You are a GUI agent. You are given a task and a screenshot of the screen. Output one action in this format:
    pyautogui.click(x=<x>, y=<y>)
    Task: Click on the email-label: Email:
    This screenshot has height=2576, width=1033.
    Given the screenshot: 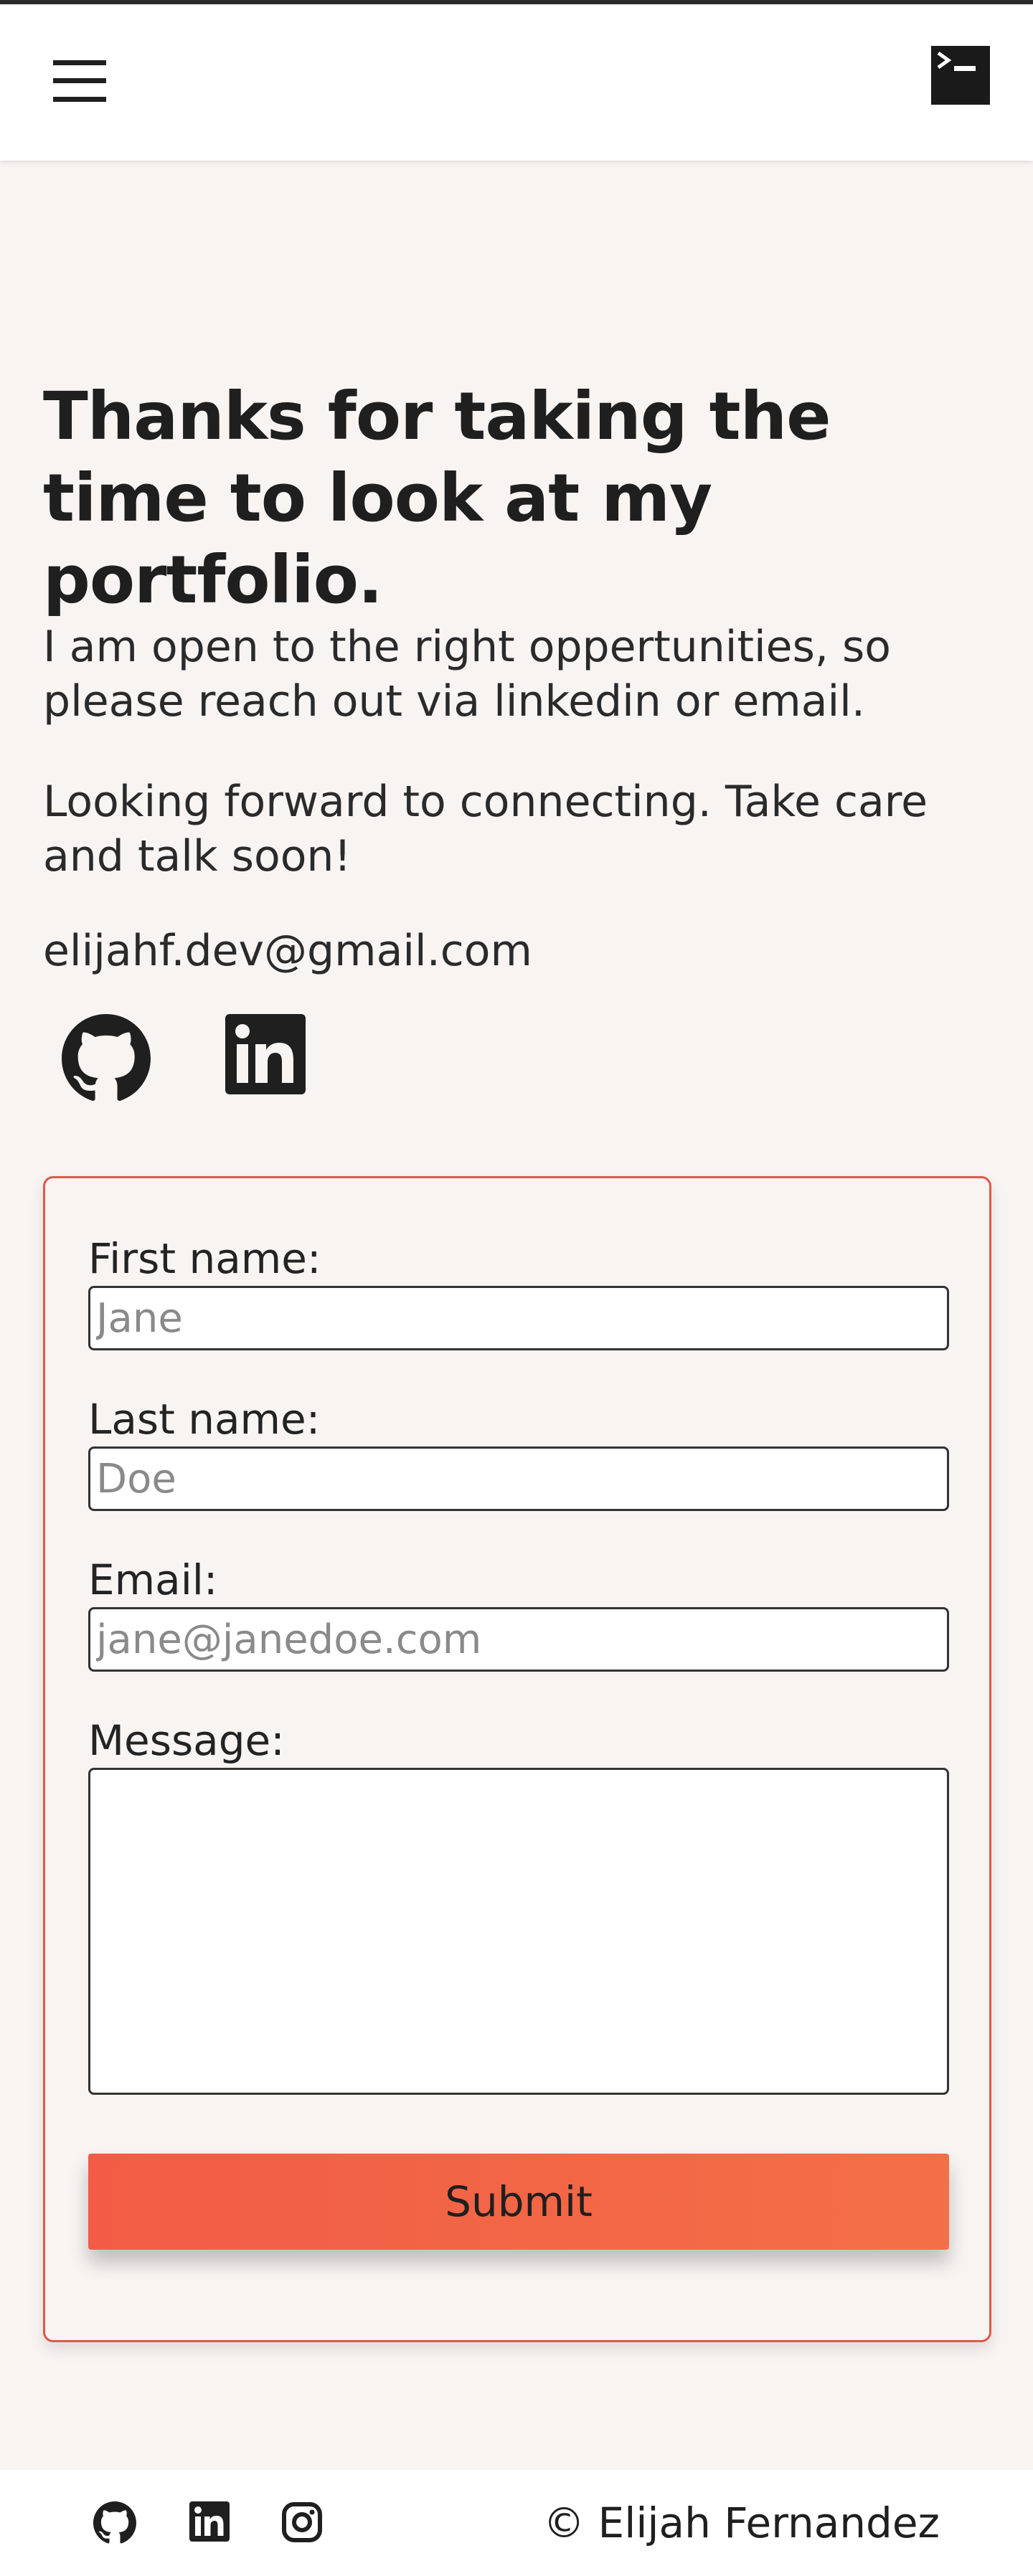 What is the action you would take?
    pyautogui.click(x=153, y=1579)
    